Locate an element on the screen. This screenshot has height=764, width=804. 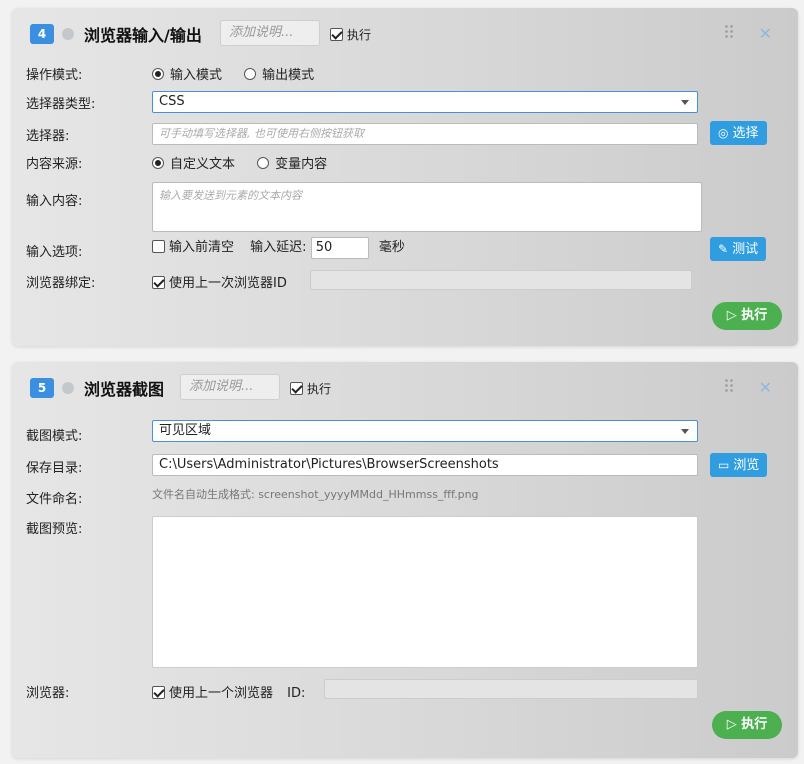
screenshot-mode-label: 截图模式: is located at coordinates (54, 436).